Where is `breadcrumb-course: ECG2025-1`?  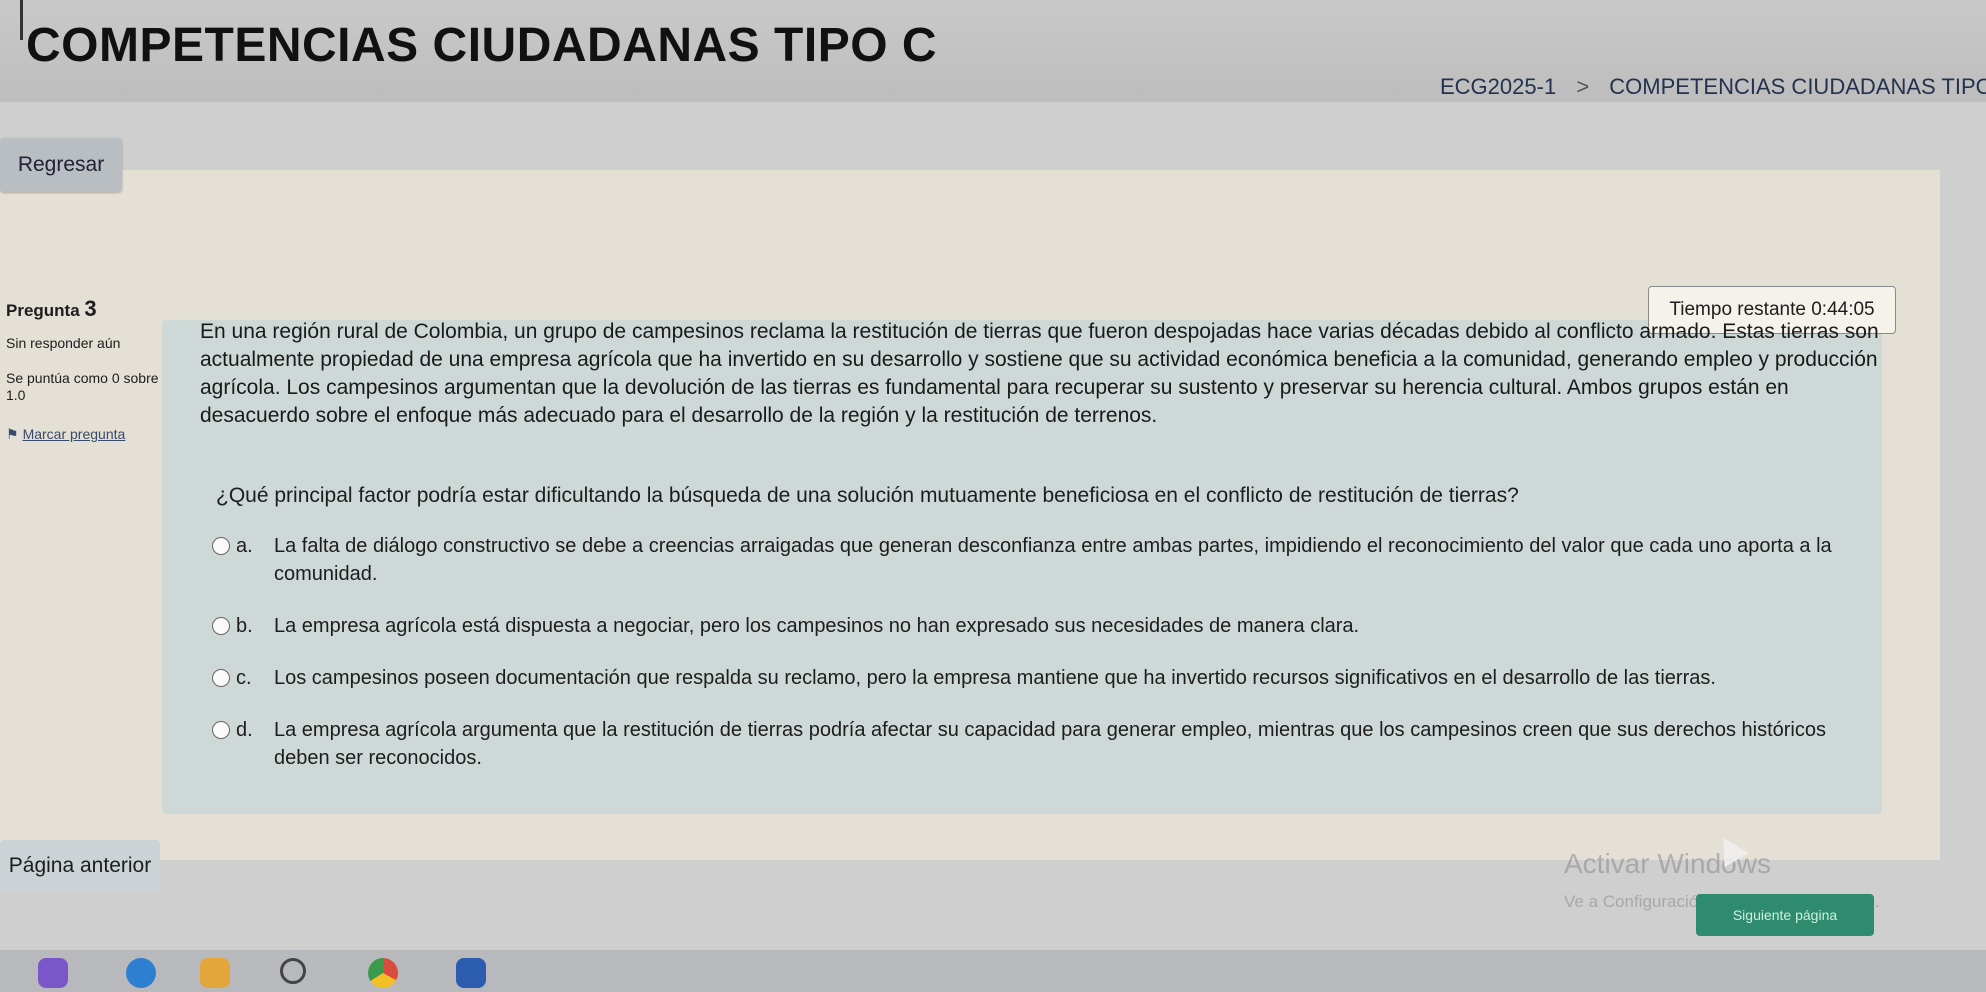 breadcrumb-course: ECG2025-1 is located at coordinates (1498, 86).